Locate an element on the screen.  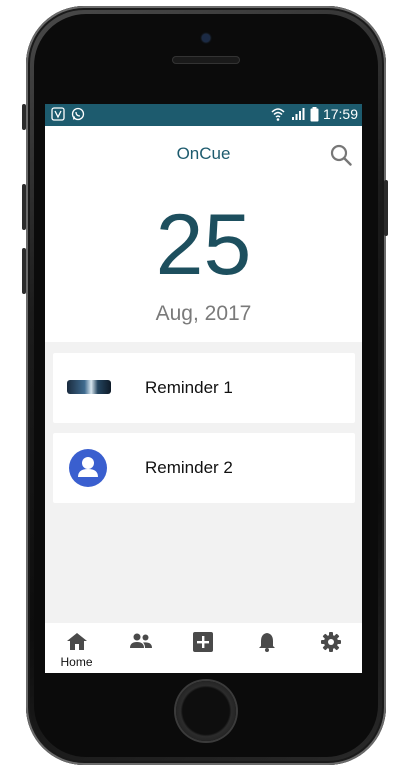
nav-home-label: Home is located at coordinates (76, 662).